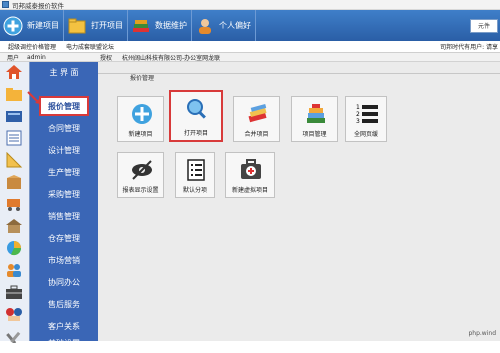 This screenshot has width=500, height=353. What do you see at coordinates (64, 304) in the screenshot?
I see `sidebar-item-after-sales: 售后服务` at bounding box center [64, 304].